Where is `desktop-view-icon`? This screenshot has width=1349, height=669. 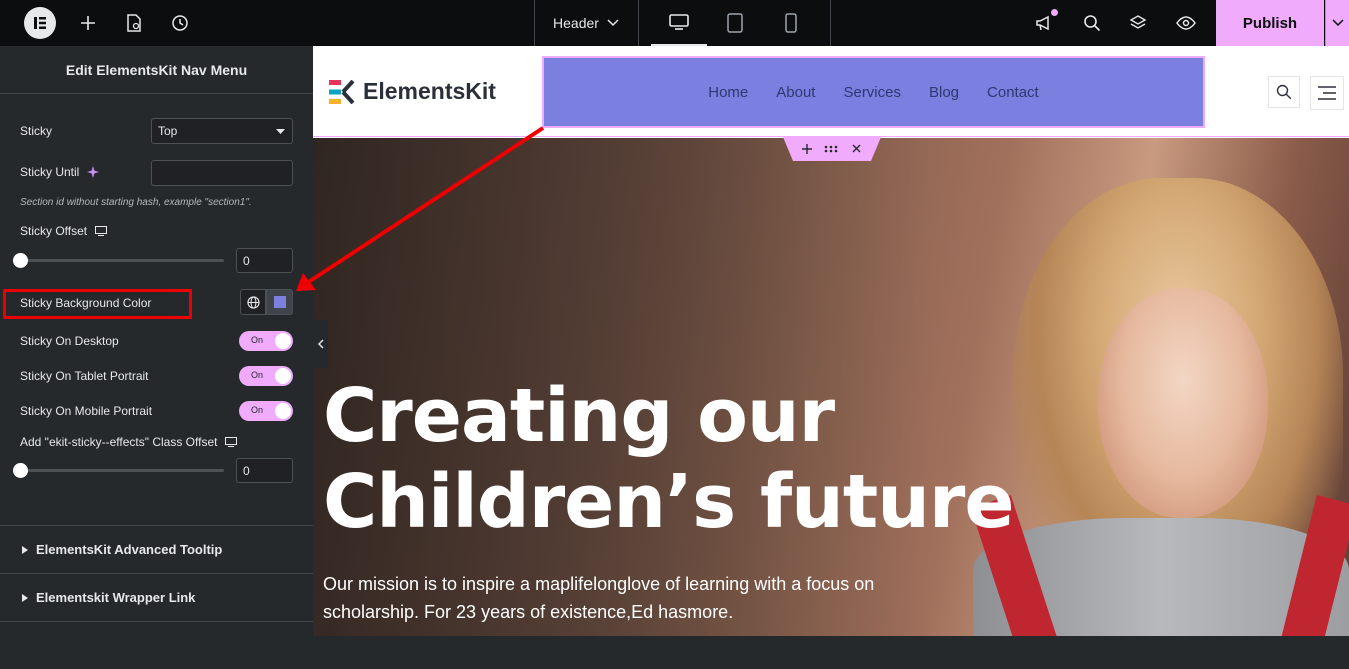
desktop-view-icon is located at coordinates (679, 23).